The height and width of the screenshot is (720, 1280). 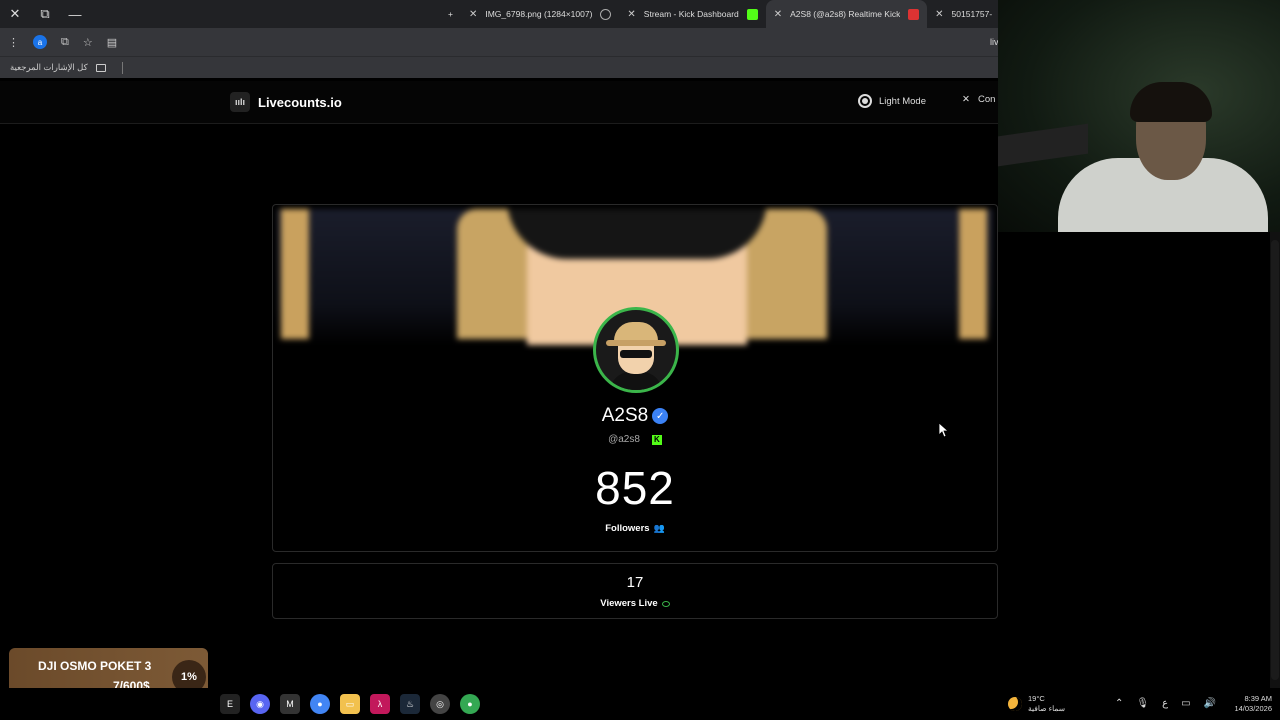 What do you see at coordinates (122, 67) in the screenshot?
I see `bookmarks-divider` at bounding box center [122, 67].